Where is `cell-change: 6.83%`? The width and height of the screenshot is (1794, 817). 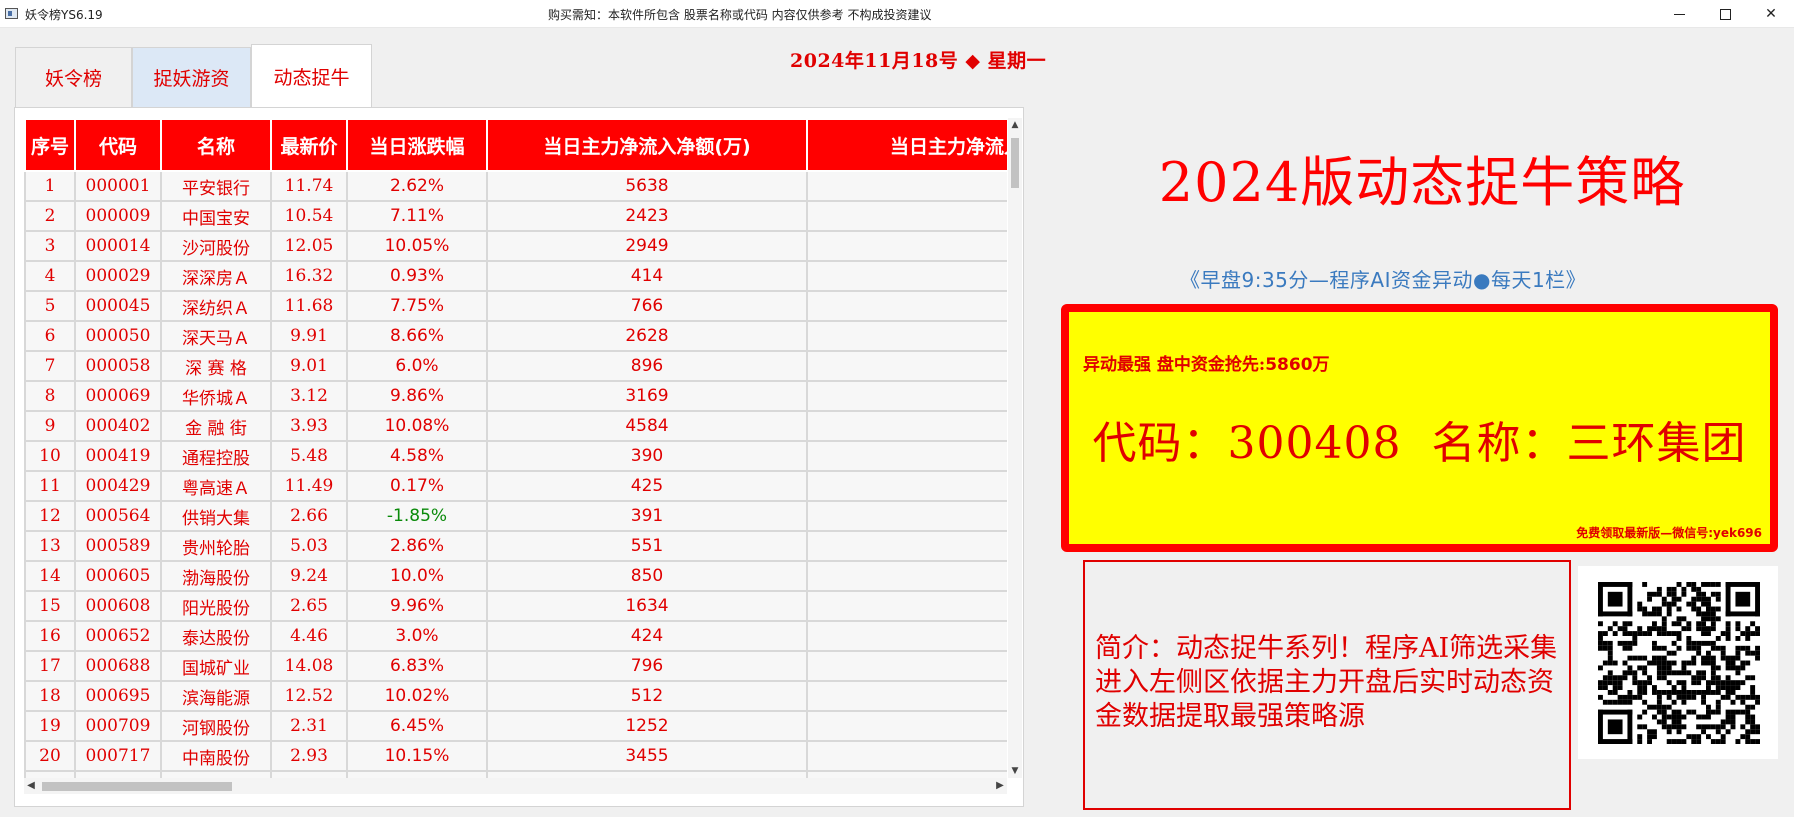 cell-change: 6.83% is located at coordinates (417, 666).